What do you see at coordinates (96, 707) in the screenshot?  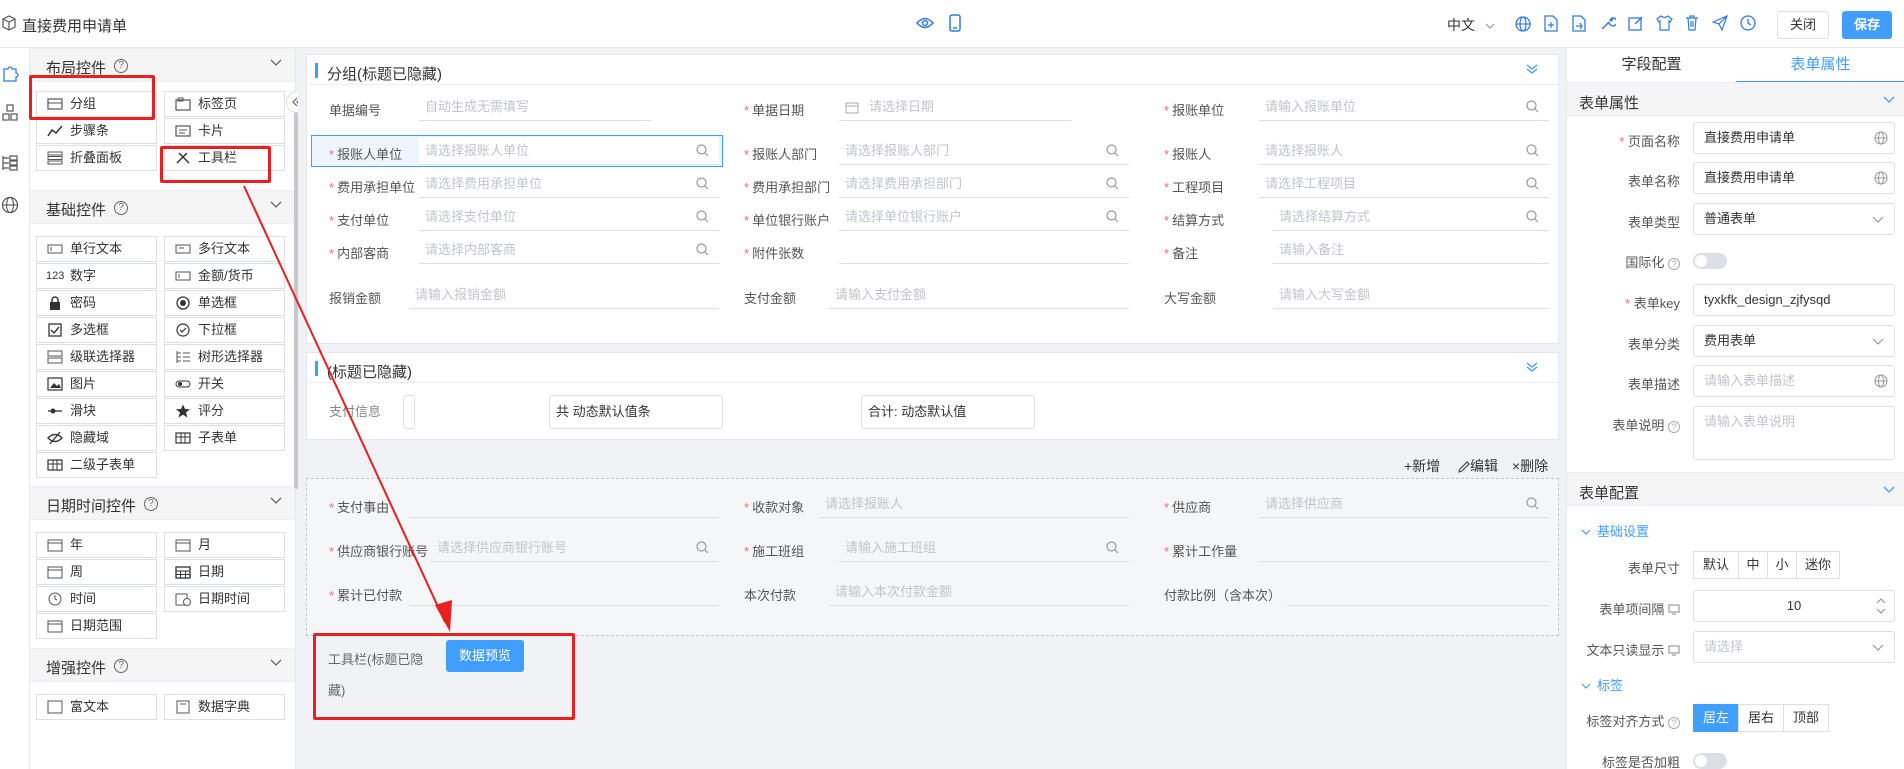 I see `component-rich-text: 富文本` at bounding box center [96, 707].